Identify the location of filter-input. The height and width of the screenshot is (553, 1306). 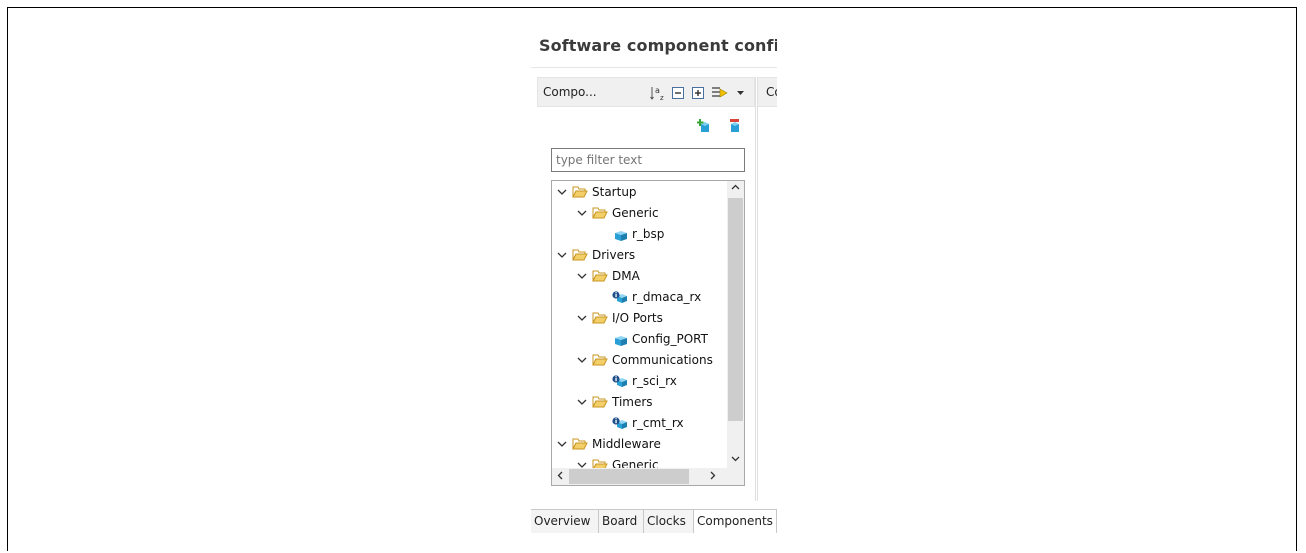
(648, 160).